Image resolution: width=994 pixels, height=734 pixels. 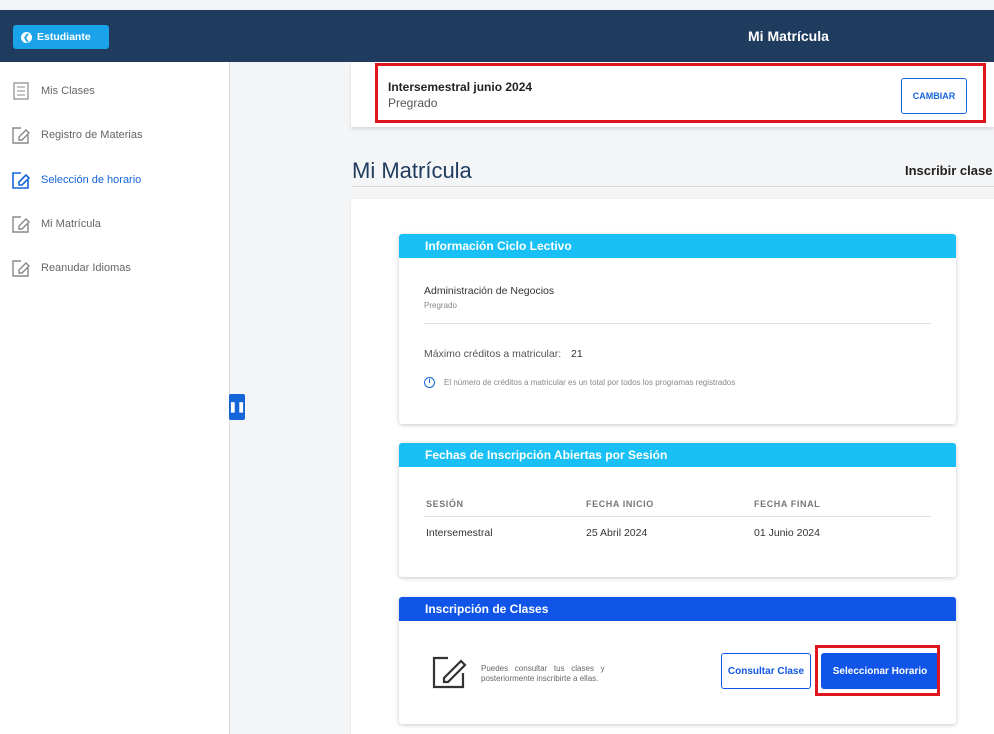 I want to click on sidebar-item-label: Mi Matrícula, so click(x=71, y=223).